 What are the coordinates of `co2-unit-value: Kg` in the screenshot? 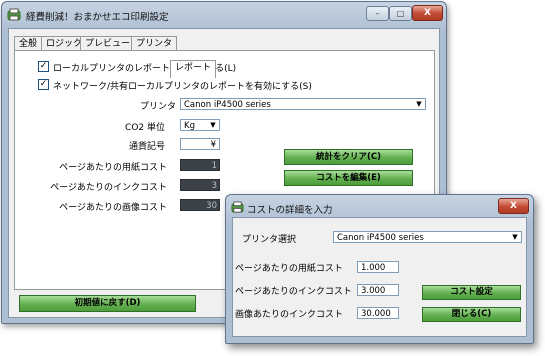 It's located at (189, 126).